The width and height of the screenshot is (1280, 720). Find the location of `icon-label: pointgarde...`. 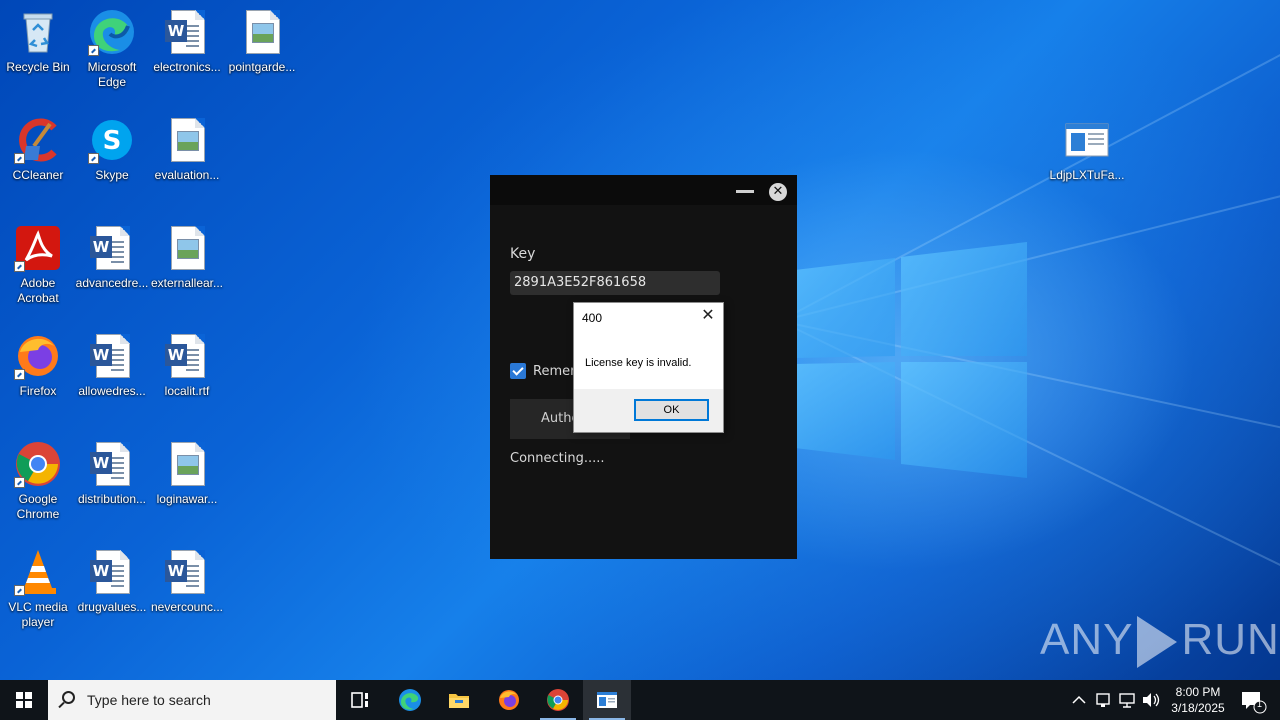

icon-label: pointgarde... is located at coordinates (262, 67).